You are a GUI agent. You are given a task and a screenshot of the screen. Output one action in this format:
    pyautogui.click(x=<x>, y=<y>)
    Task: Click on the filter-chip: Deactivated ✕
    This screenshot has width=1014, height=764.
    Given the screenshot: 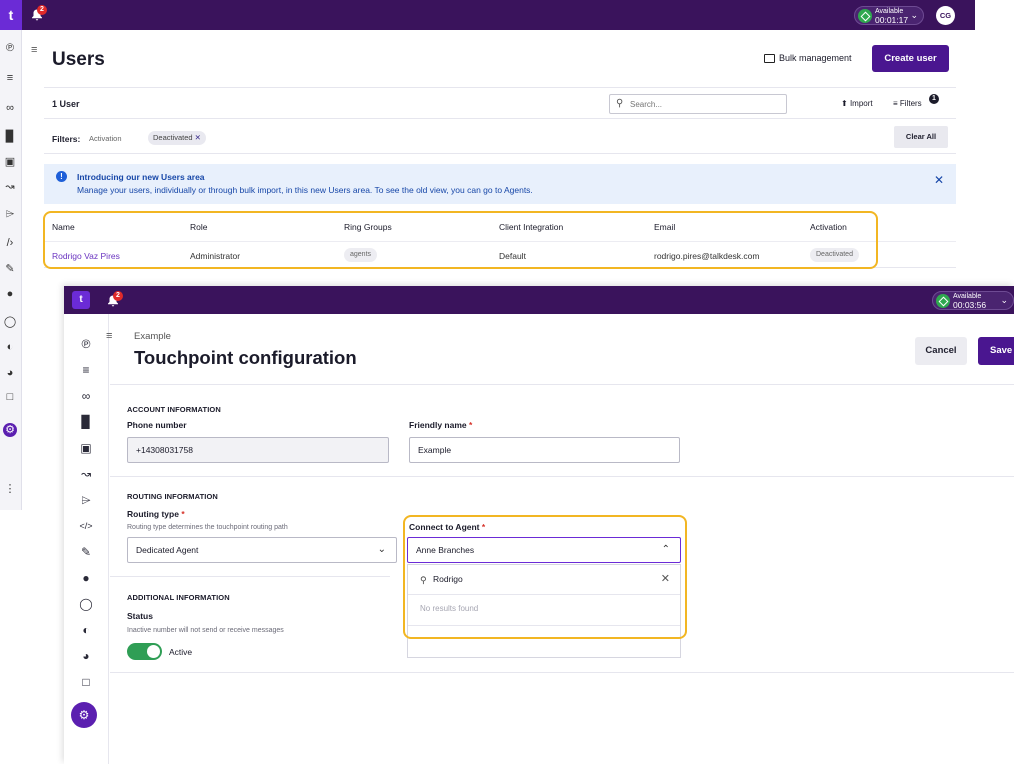 What is the action you would take?
    pyautogui.click(x=177, y=138)
    